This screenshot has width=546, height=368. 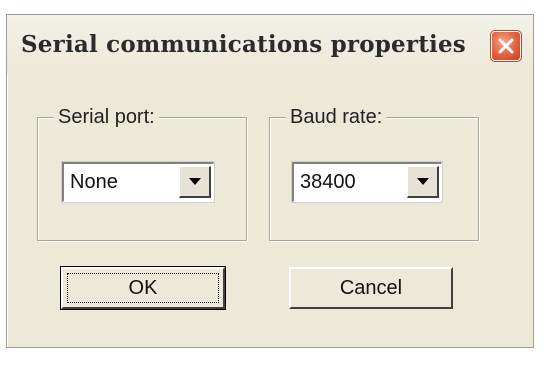 I want to click on ok-button: OK, so click(x=143, y=288).